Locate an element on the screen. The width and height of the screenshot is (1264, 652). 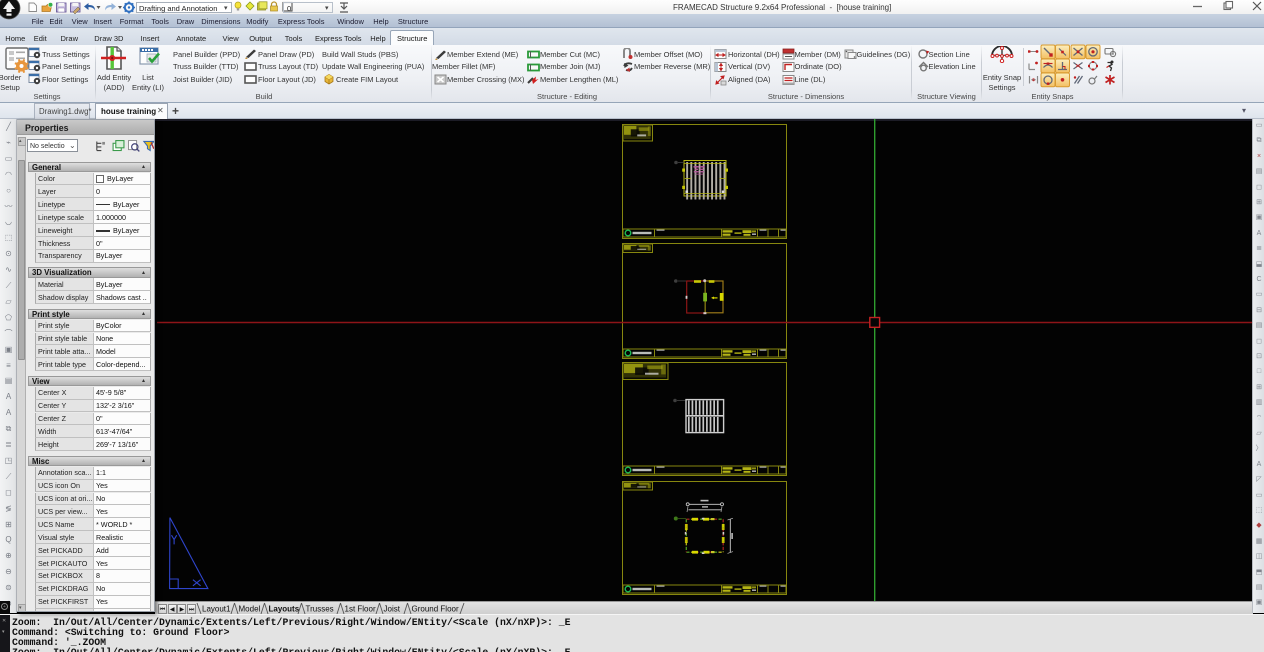
svg-text: Layouts is located at coordinates (284, 609).